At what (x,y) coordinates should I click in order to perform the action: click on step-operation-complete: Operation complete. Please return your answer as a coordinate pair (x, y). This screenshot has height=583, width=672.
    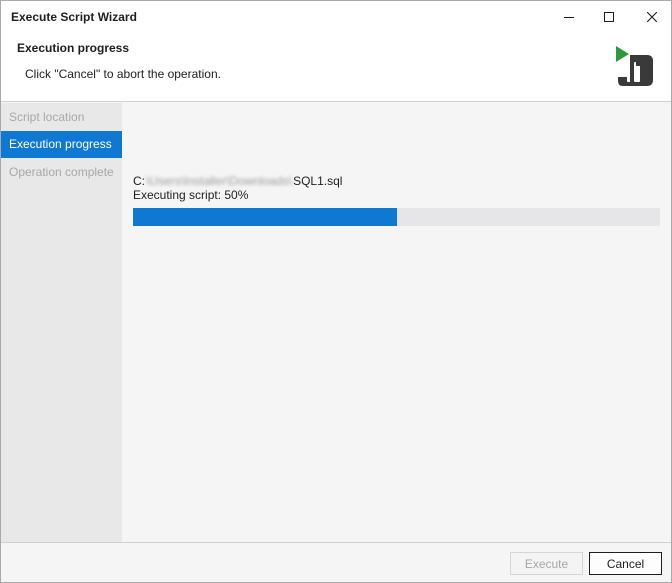
    Looking at the image, I should click on (61, 172).